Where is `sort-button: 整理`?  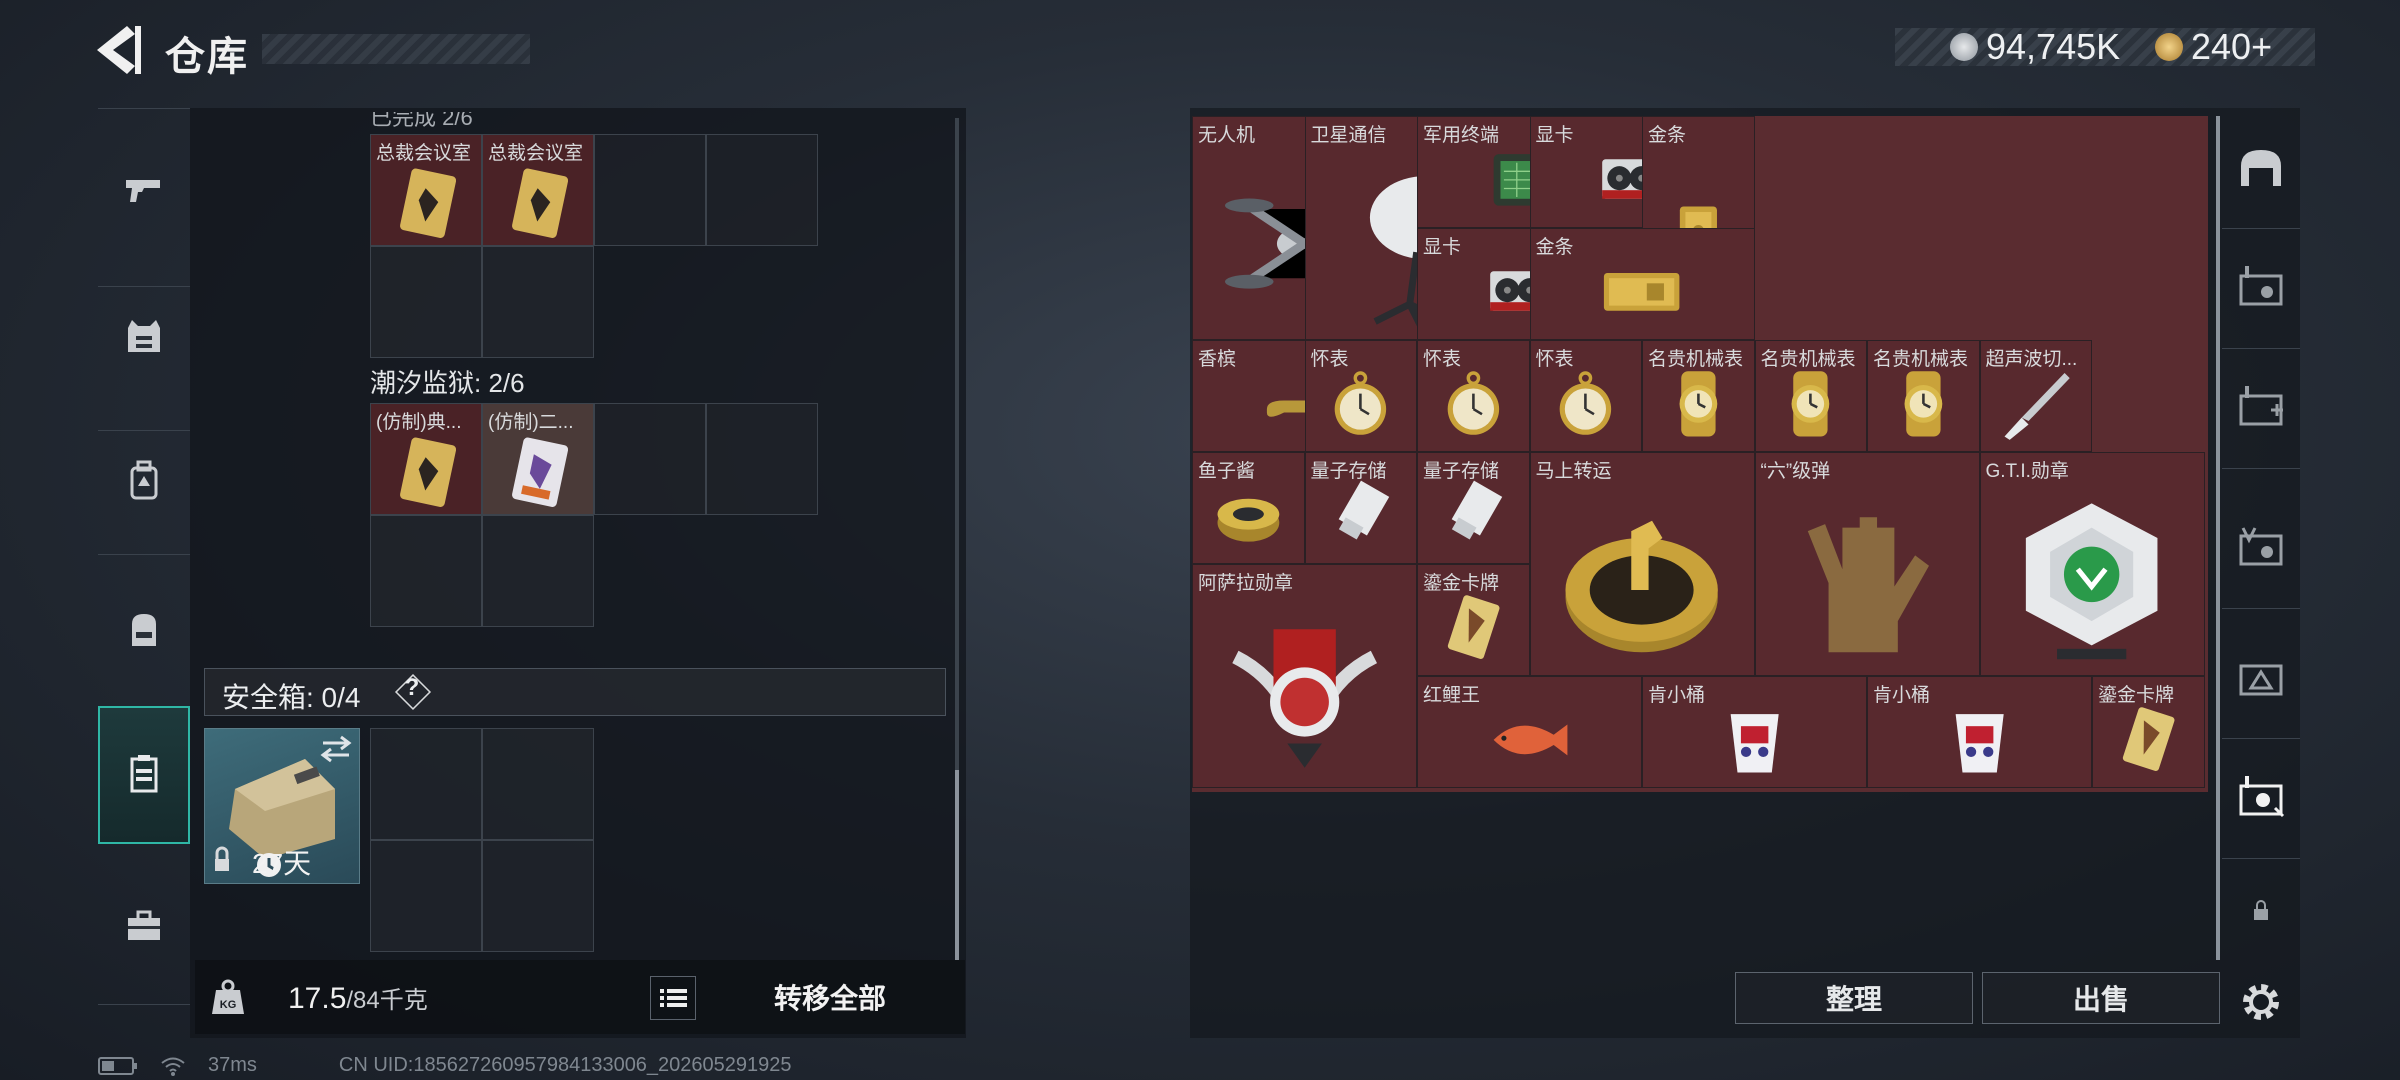
sort-button: 整理 is located at coordinates (1854, 998).